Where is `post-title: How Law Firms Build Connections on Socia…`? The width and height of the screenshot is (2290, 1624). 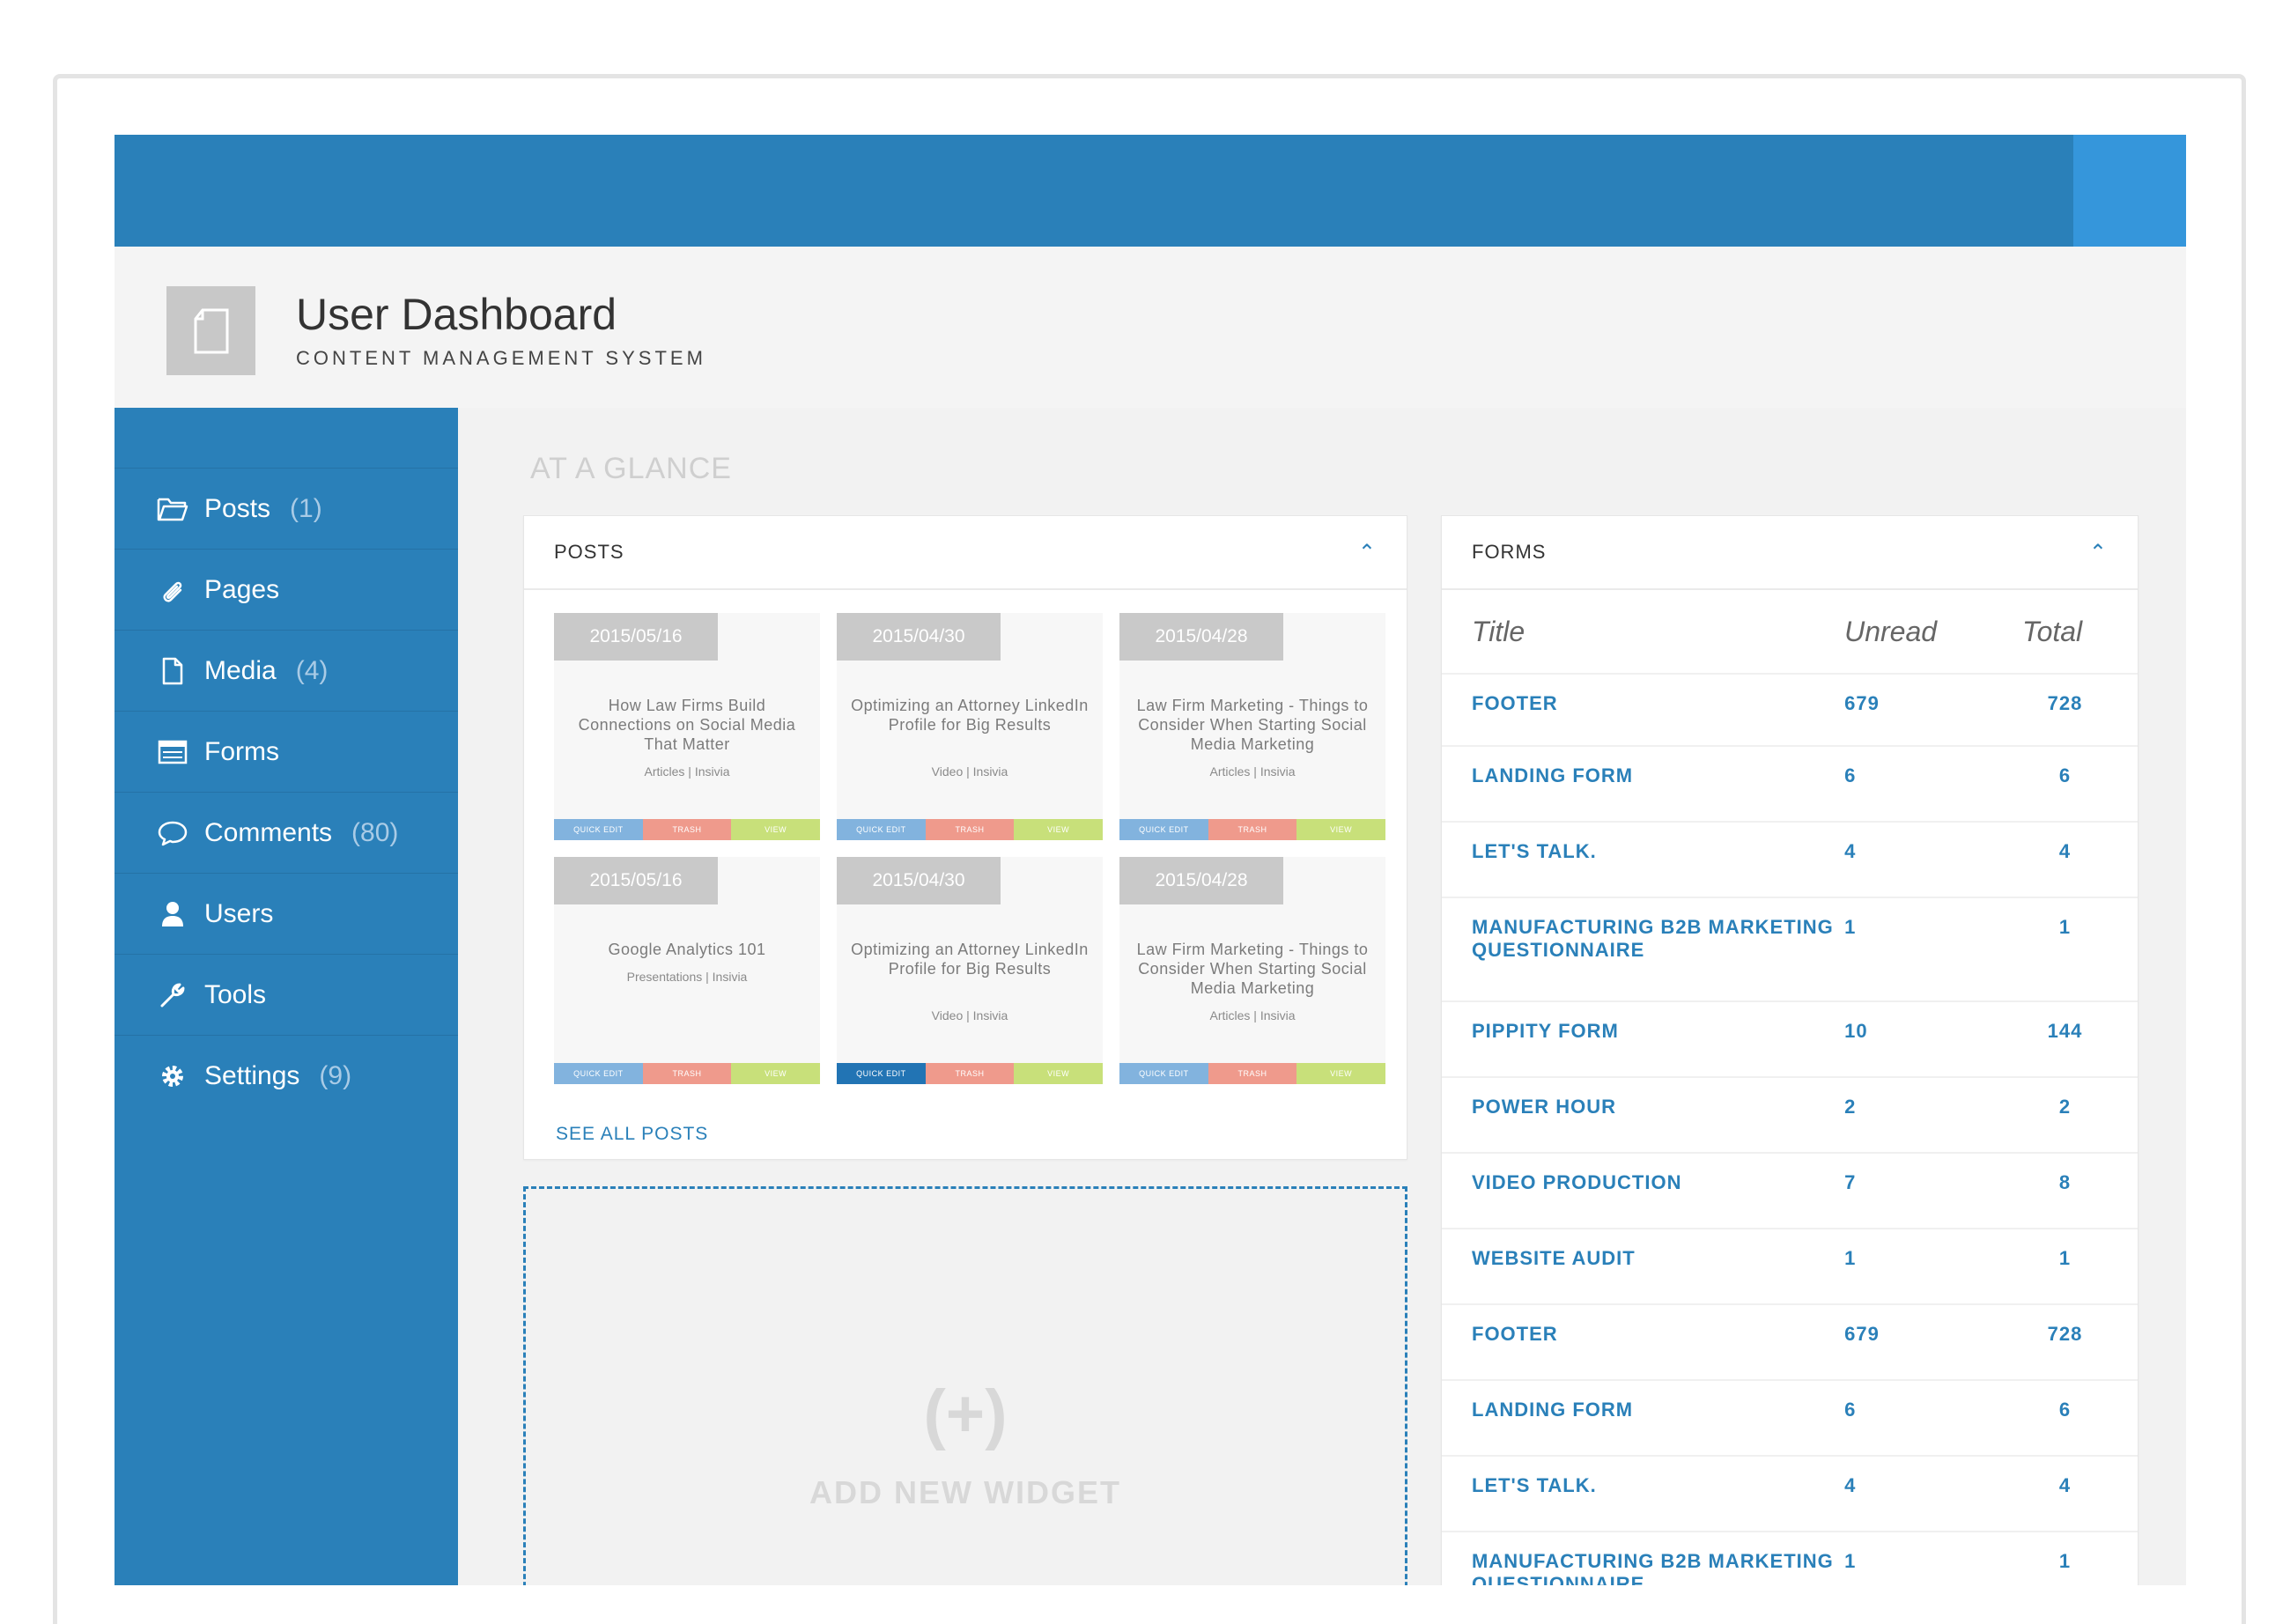
post-title: How Law Firms Build Connections on Socia… is located at coordinates (687, 725).